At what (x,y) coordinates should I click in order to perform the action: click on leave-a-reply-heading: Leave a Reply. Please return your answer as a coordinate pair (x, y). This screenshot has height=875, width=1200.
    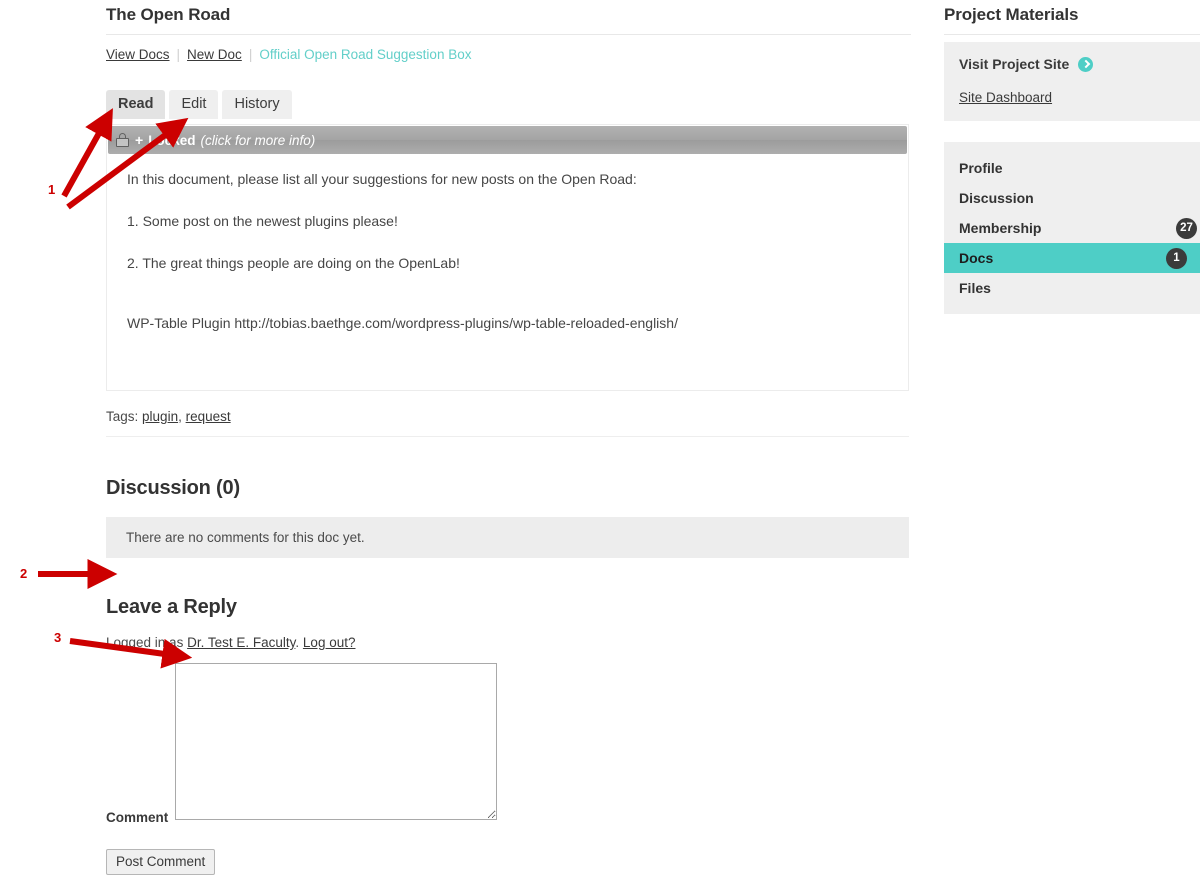
    Looking at the image, I should click on (171, 607).